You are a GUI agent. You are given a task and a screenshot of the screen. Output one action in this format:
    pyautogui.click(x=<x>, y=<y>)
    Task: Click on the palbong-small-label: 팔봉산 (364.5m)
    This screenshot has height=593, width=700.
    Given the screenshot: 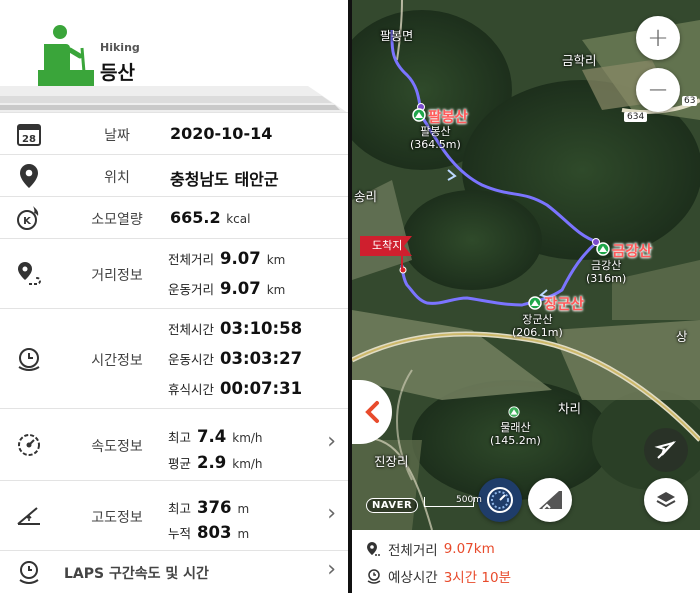 What is the action you would take?
    pyautogui.click(x=435, y=138)
    